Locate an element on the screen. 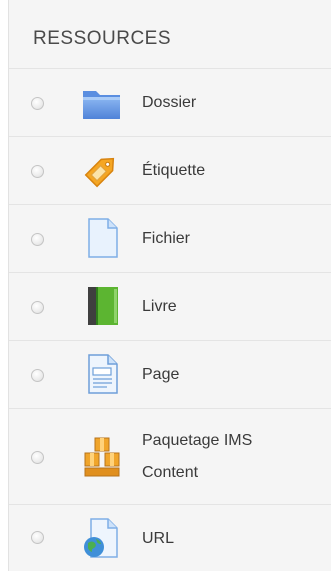 The width and height of the screenshot is (331, 572). item-label: Livre is located at coordinates (159, 306).